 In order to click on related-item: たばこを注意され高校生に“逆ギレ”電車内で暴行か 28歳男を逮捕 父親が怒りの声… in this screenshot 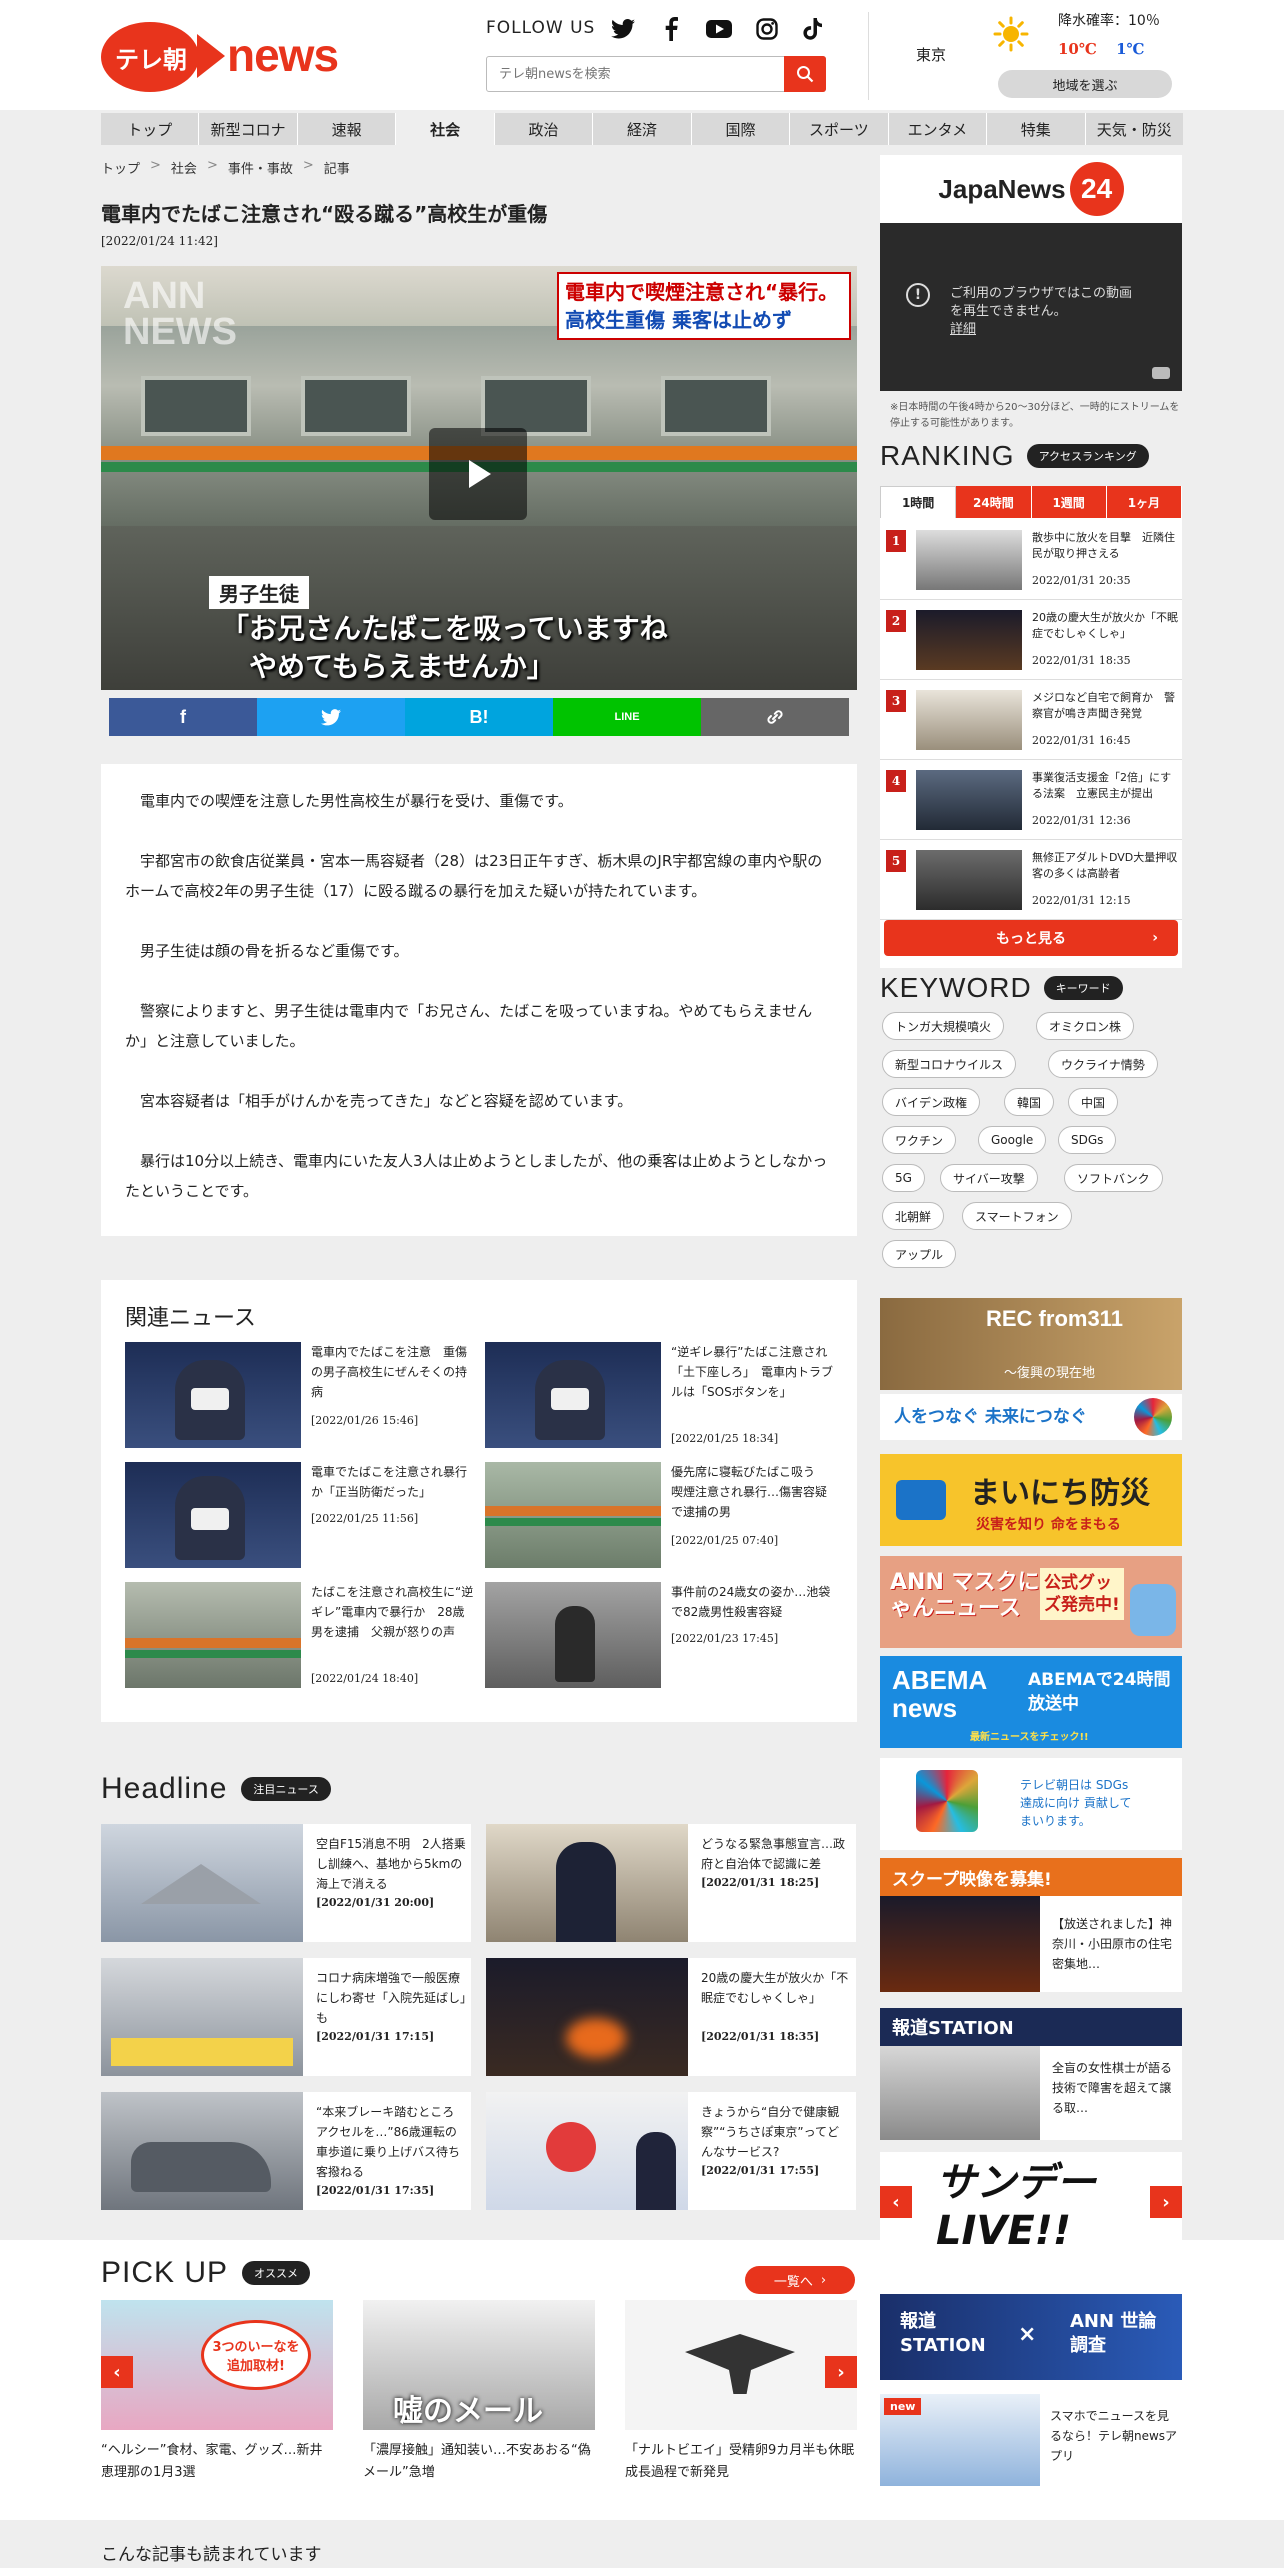, I will do `click(300, 1637)`.